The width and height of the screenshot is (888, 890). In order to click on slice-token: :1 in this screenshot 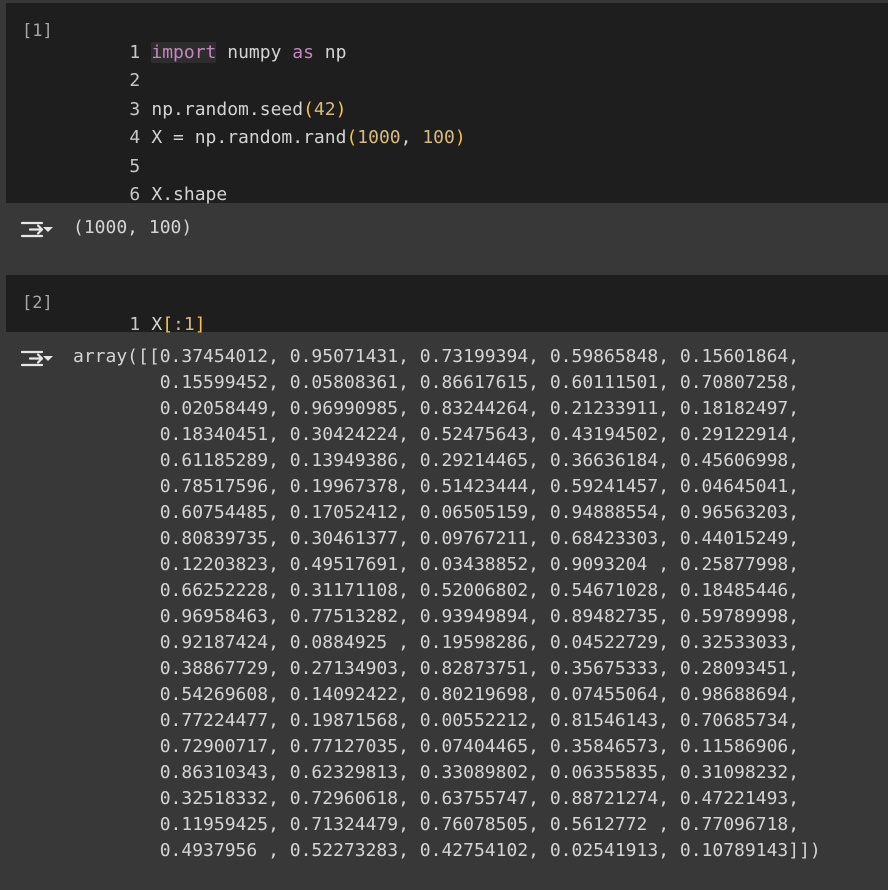, I will do `click(184, 324)`.